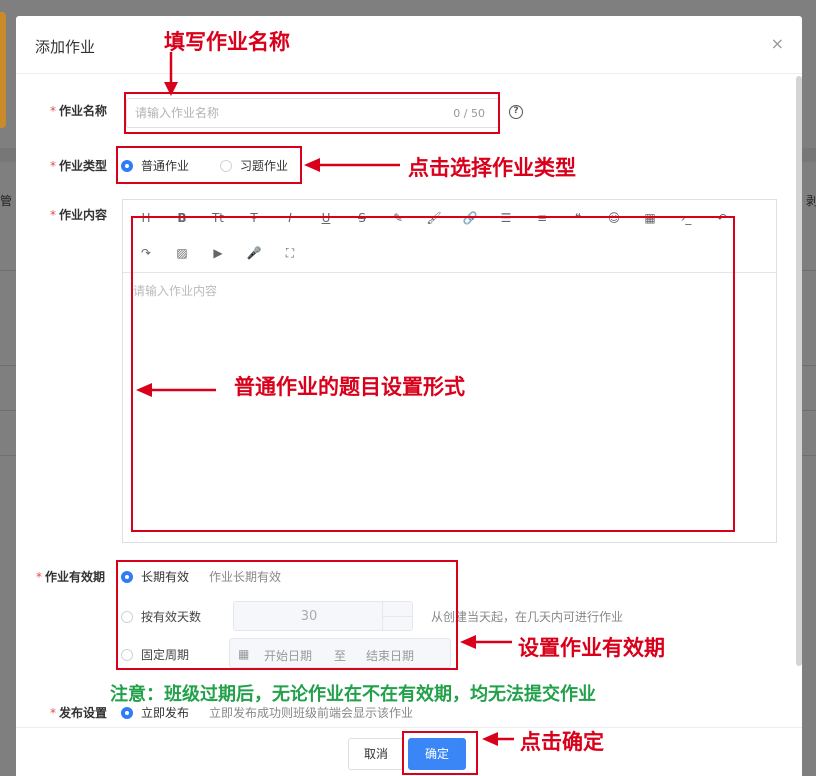 The width and height of the screenshot is (816, 776). Describe the element at coordinates (409, 45) in the screenshot. I see `dialog-header: 添加作业 ×` at that location.